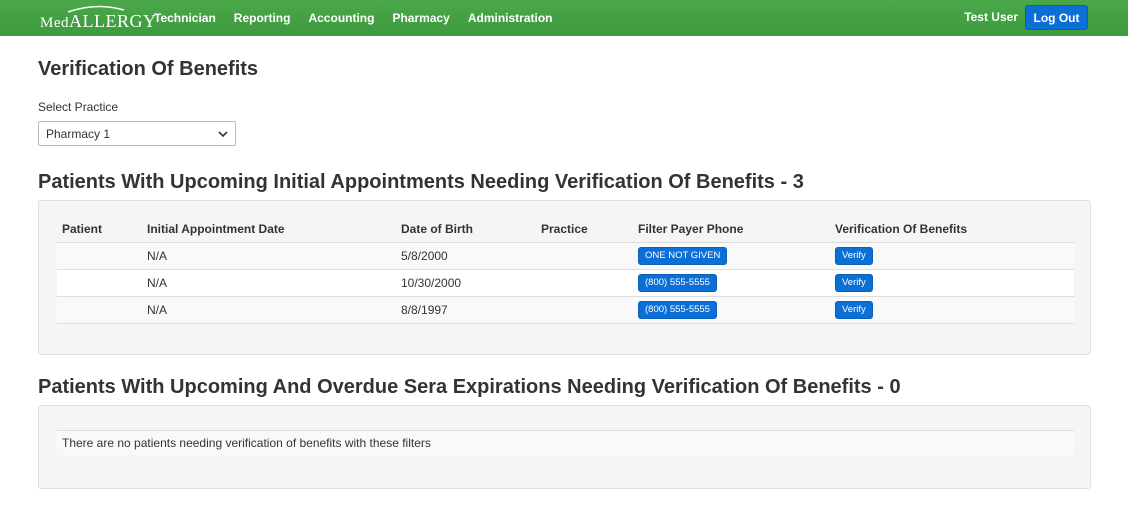 This screenshot has height=506, width=1128. I want to click on chevron-down-icon, so click(223, 134).